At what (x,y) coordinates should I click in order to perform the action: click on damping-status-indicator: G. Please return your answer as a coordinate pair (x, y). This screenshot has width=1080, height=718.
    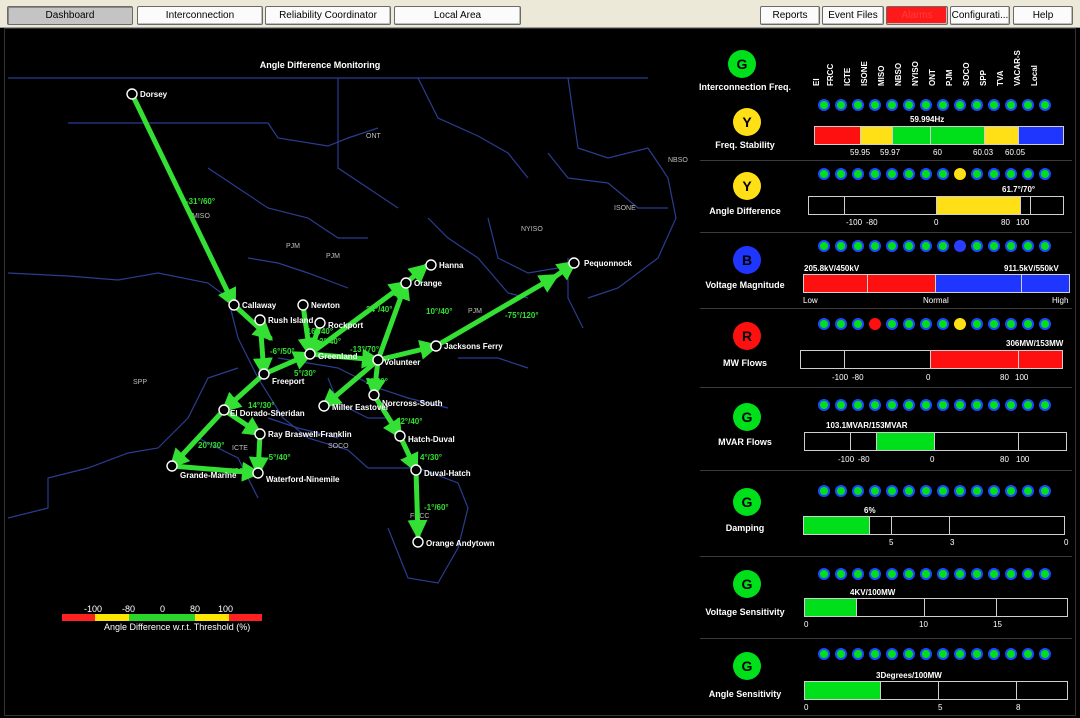
    Looking at the image, I should click on (747, 502).